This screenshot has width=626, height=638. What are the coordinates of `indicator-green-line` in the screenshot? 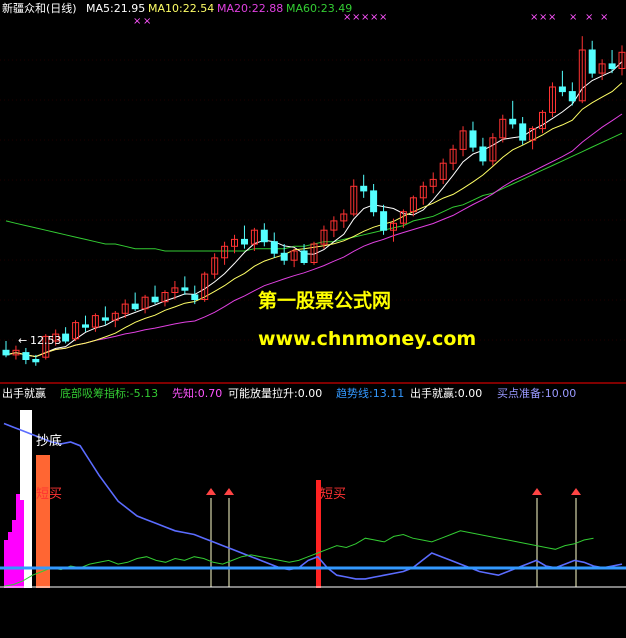 It's located at (298, 558).